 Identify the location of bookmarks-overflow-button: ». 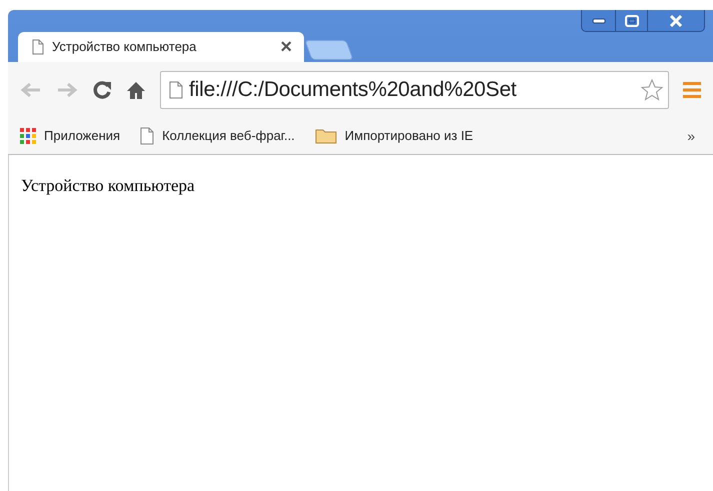
(691, 136).